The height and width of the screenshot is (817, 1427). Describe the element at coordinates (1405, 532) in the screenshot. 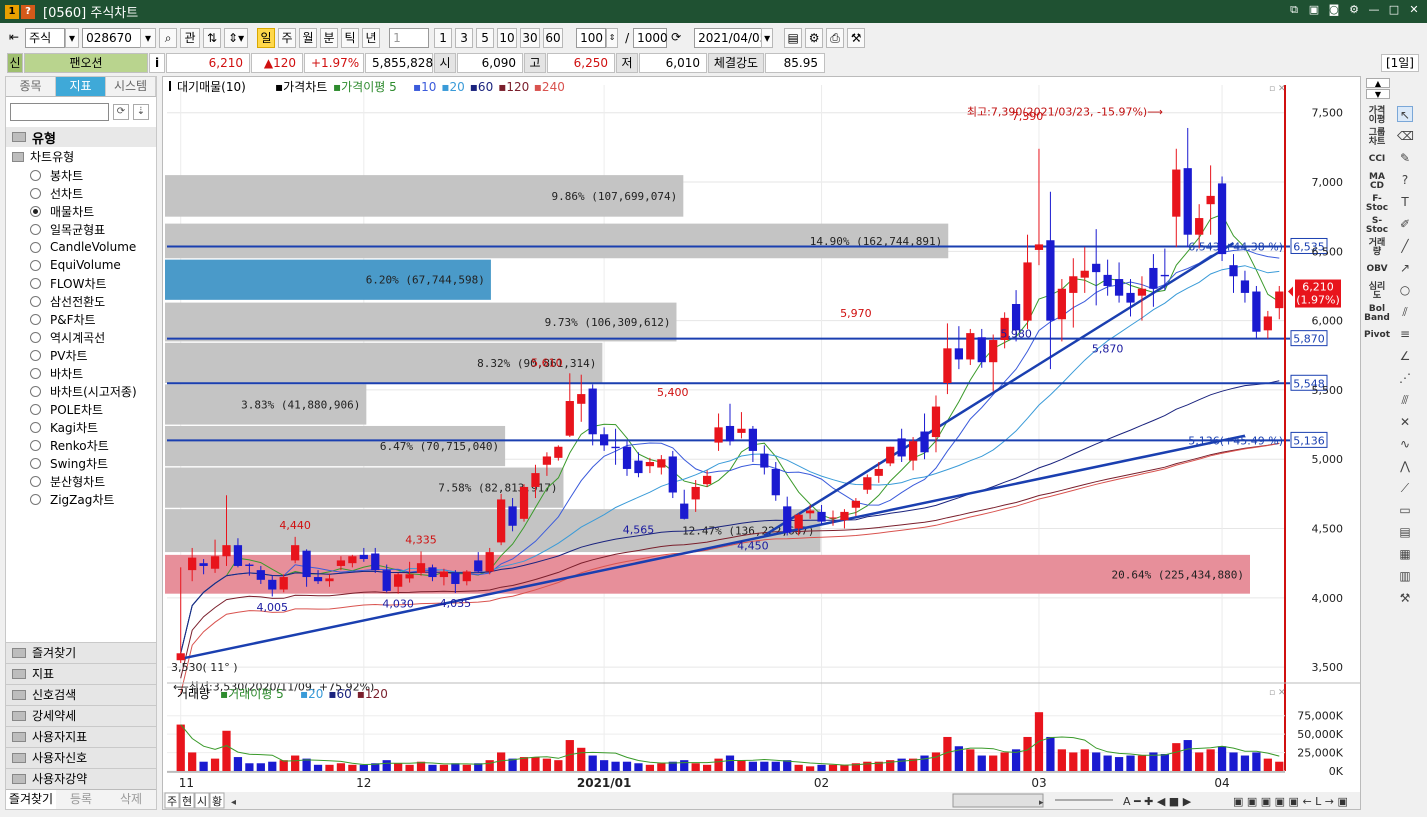

I see `note-icon: ▤` at that location.